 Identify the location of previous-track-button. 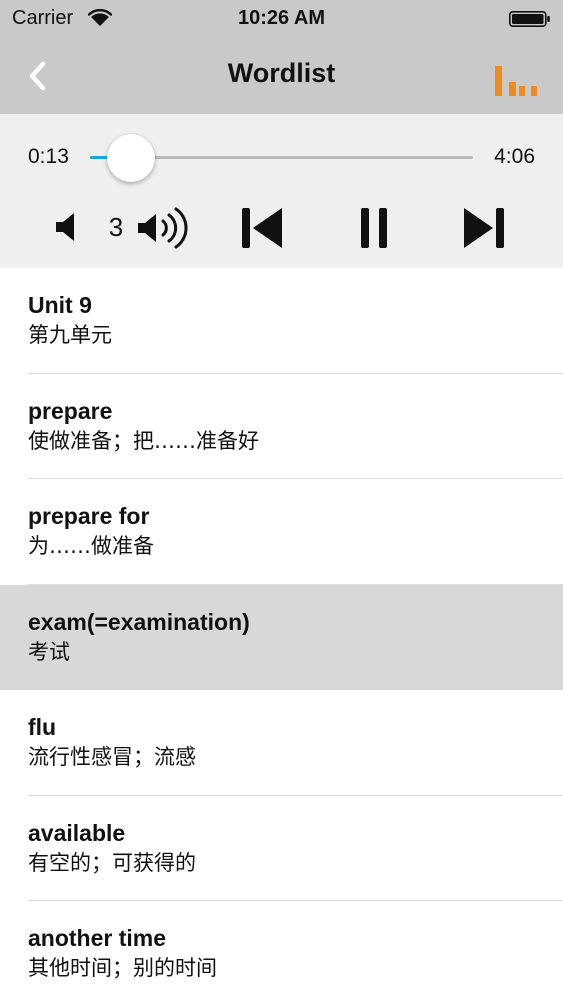
(262, 228).